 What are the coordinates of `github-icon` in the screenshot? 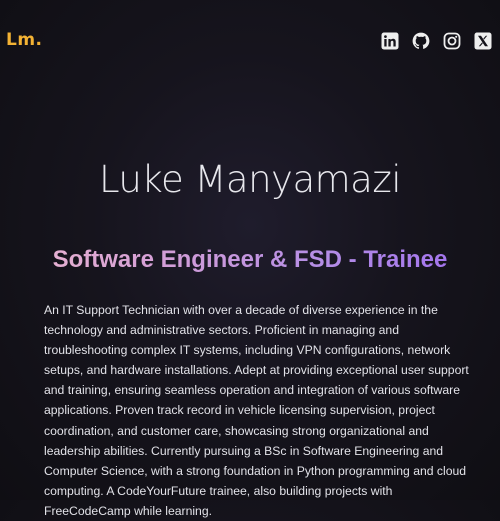 It's located at (421, 40).